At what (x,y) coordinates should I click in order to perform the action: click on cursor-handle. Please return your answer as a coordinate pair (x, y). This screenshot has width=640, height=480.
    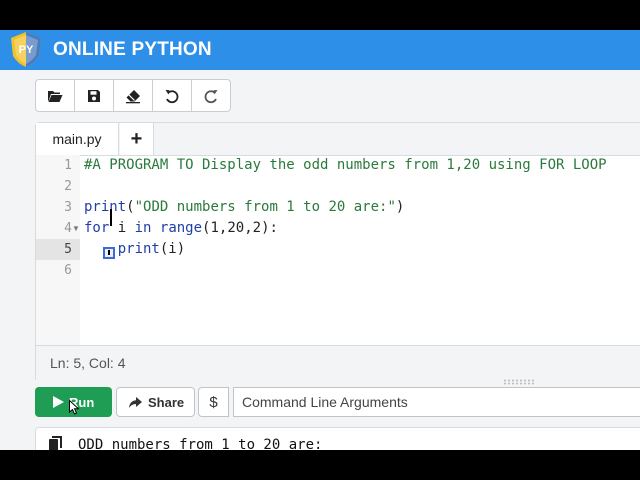
    Looking at the image, I should click on (109, 253).